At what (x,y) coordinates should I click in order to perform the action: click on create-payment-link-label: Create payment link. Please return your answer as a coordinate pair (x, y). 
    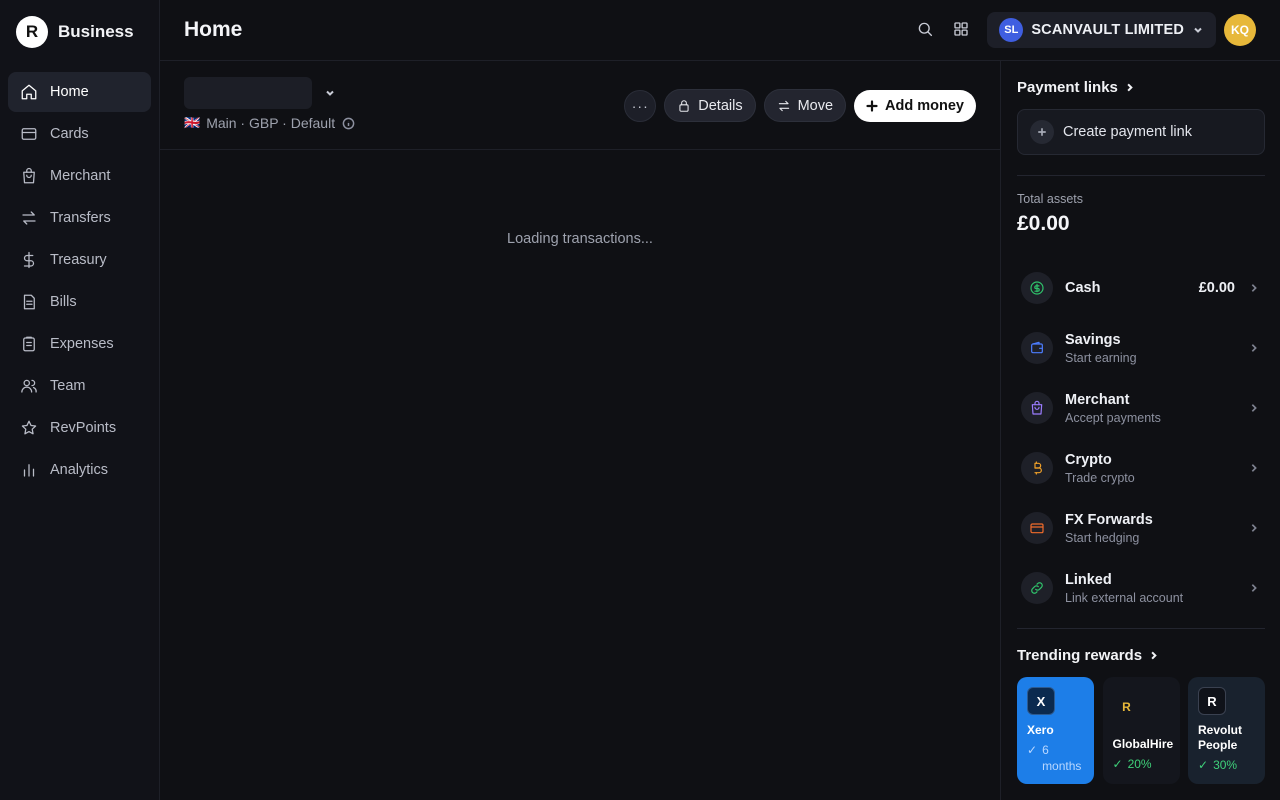
    Looking at the image, I should click on (1127, 132).